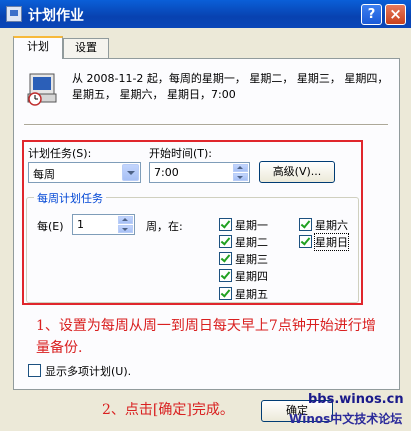  Describe the element at coordinates (371, 14) in the screenshot. I see `help-button: ?` at that location.